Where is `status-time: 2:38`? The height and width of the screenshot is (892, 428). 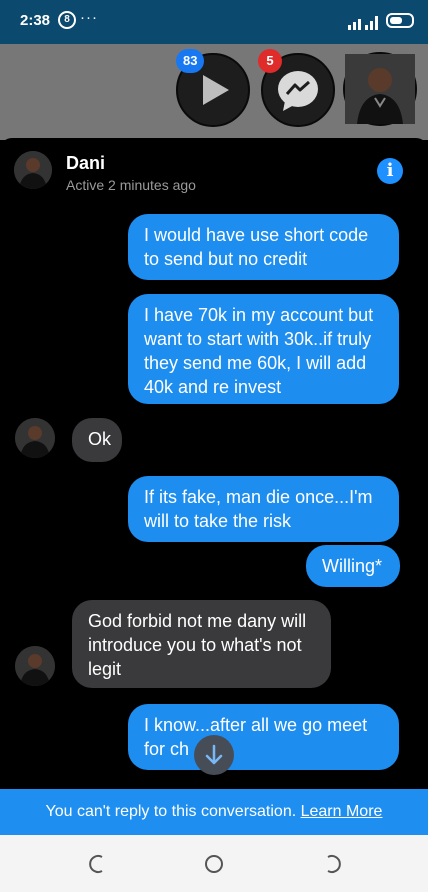 status-time: 2:38 is located at coordinates (35, 20).